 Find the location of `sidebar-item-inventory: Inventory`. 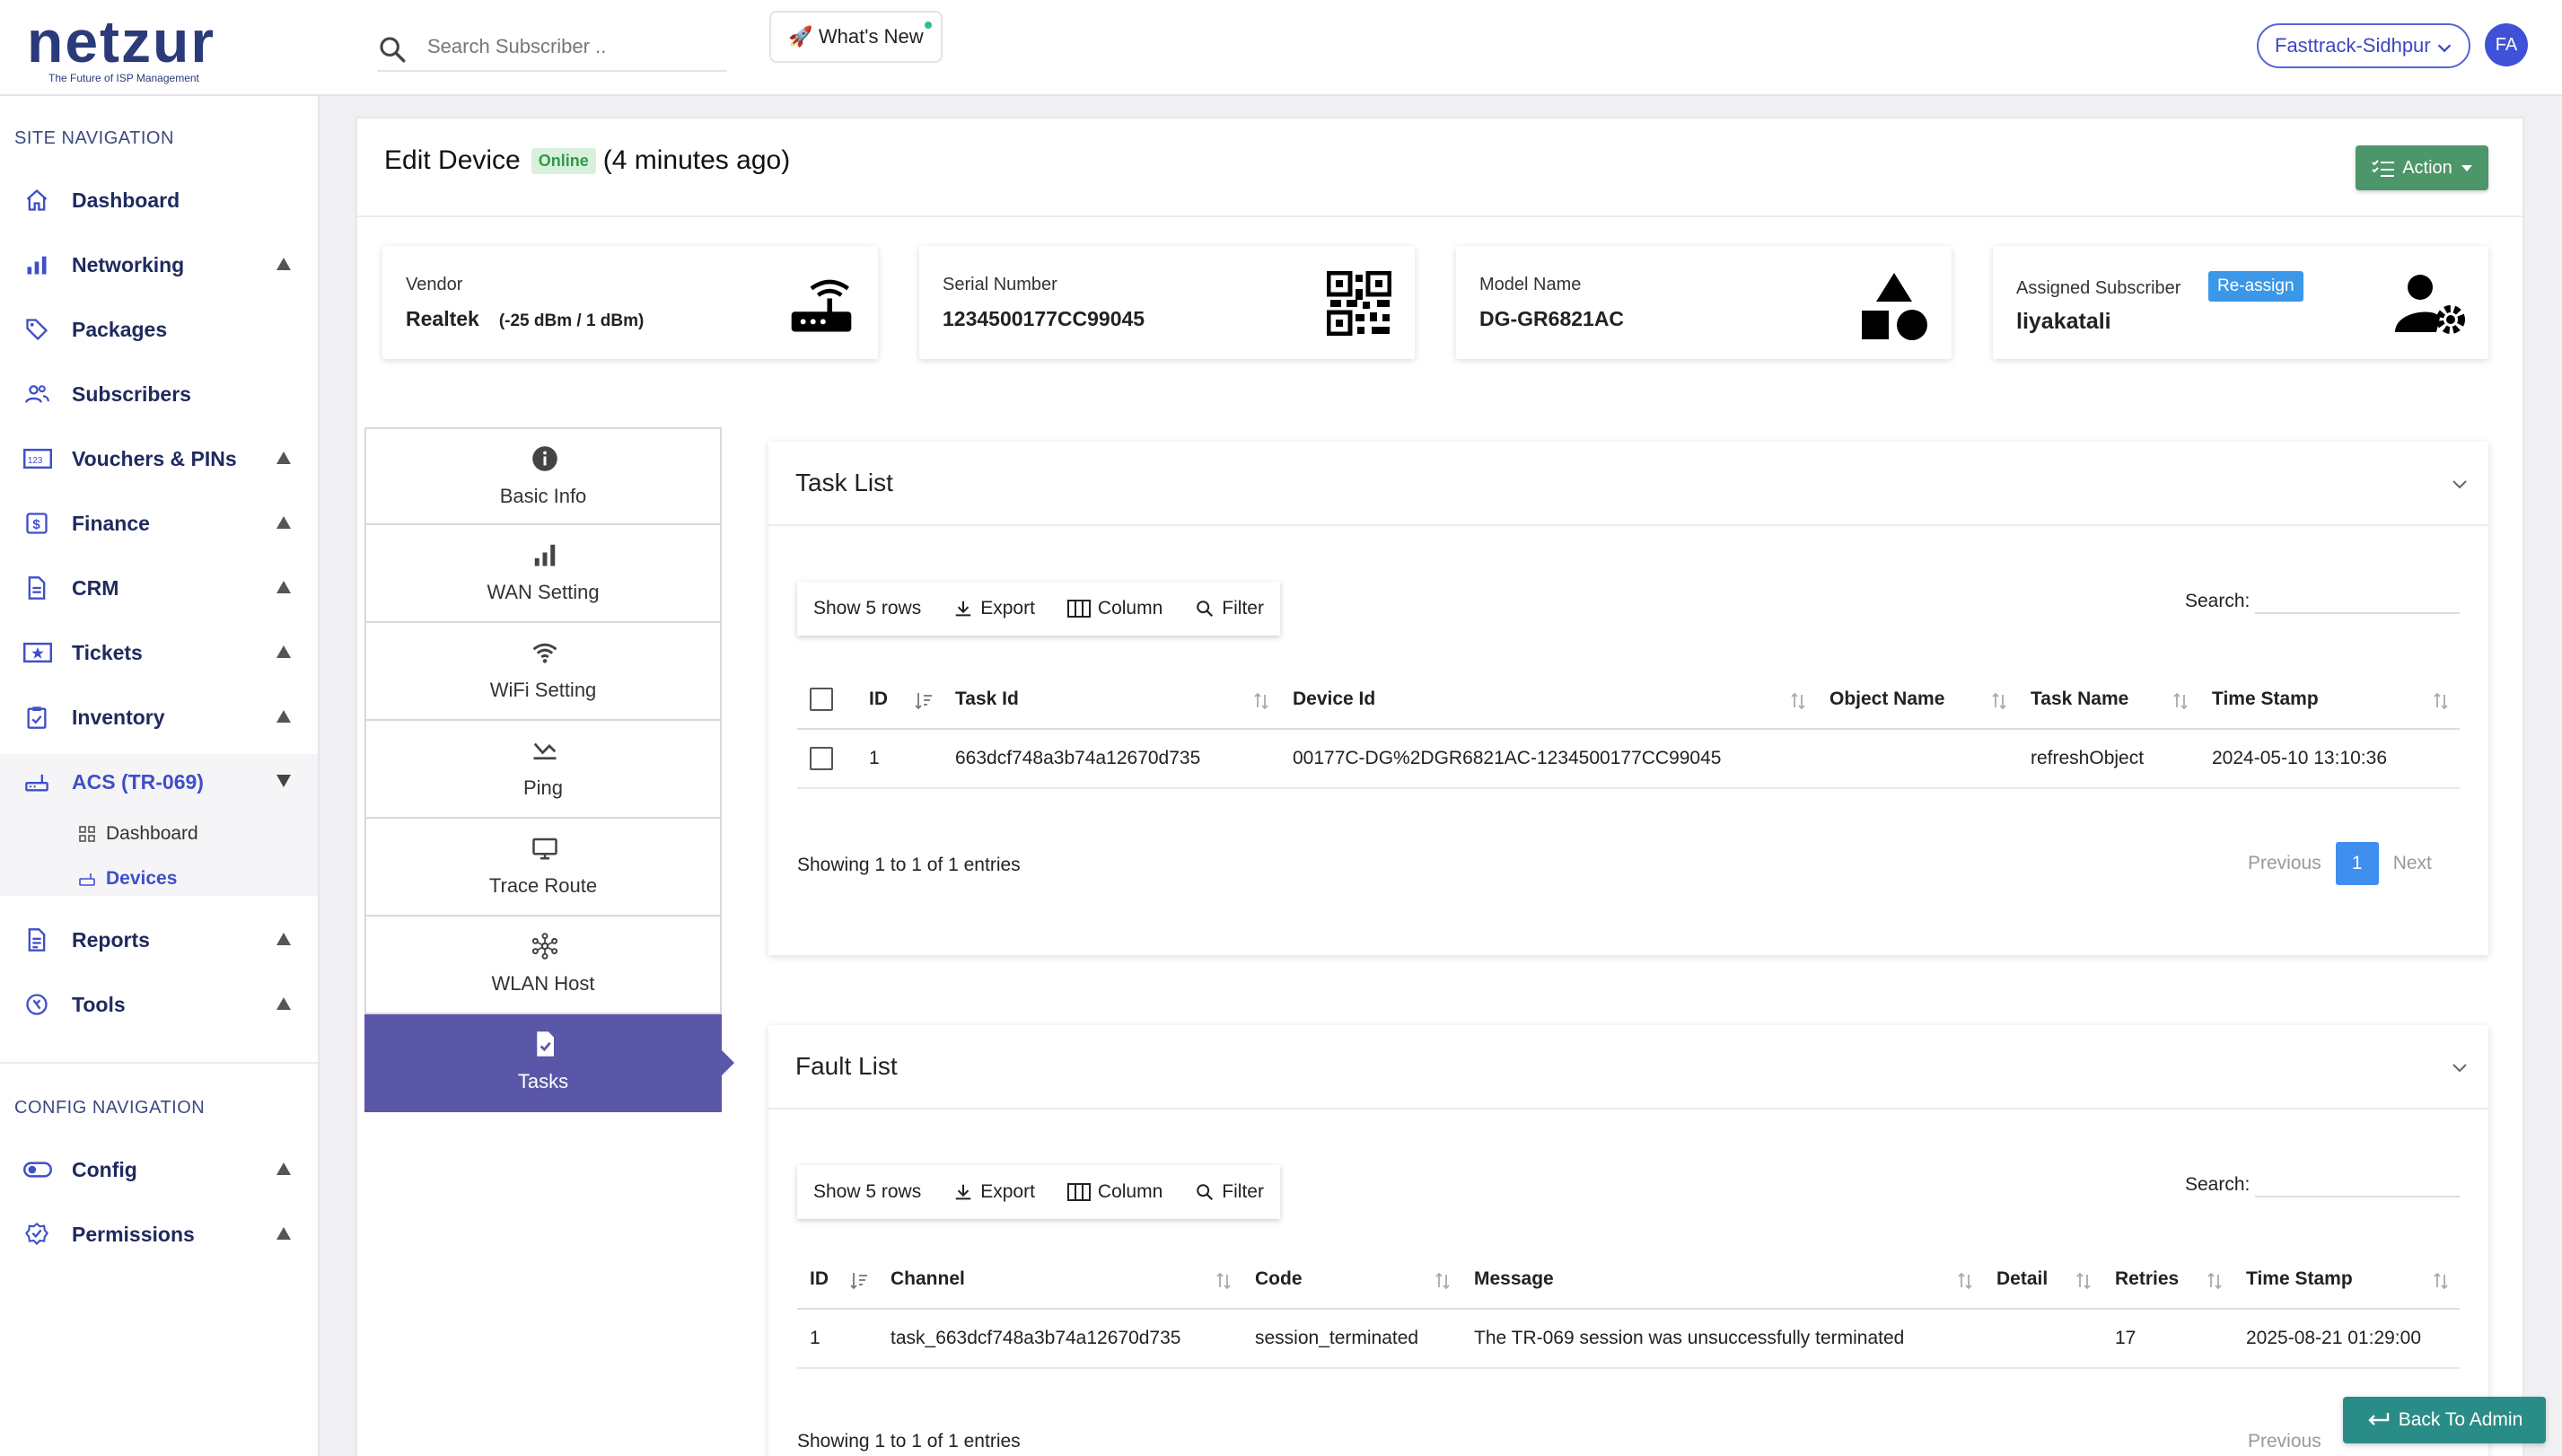

sidebar-item-inventory: Inventory is located at coordinates (159, 717).